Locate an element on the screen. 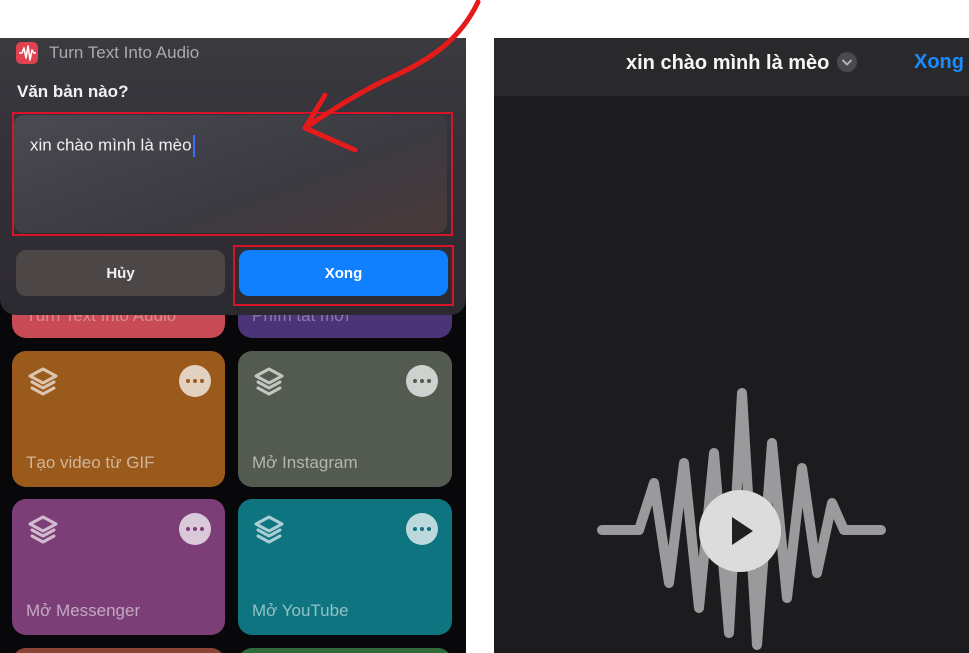  nav-bar: xin chào mình là mèo Xong is located at coordinates (731, 67).